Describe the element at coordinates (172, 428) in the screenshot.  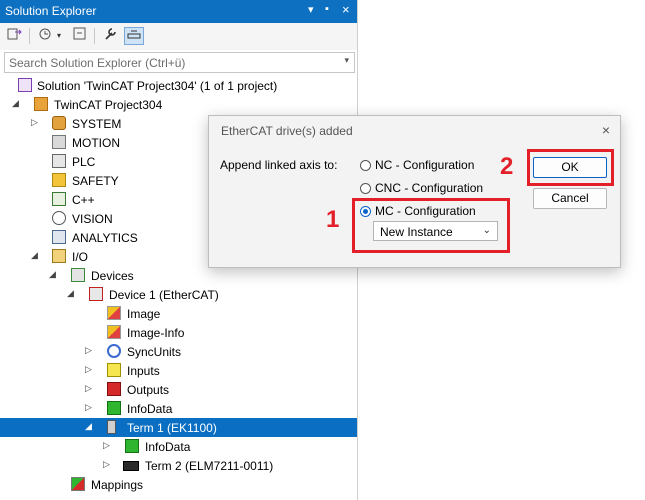
I see `tree-item-label: Term 1 (EK1100)` at that location.